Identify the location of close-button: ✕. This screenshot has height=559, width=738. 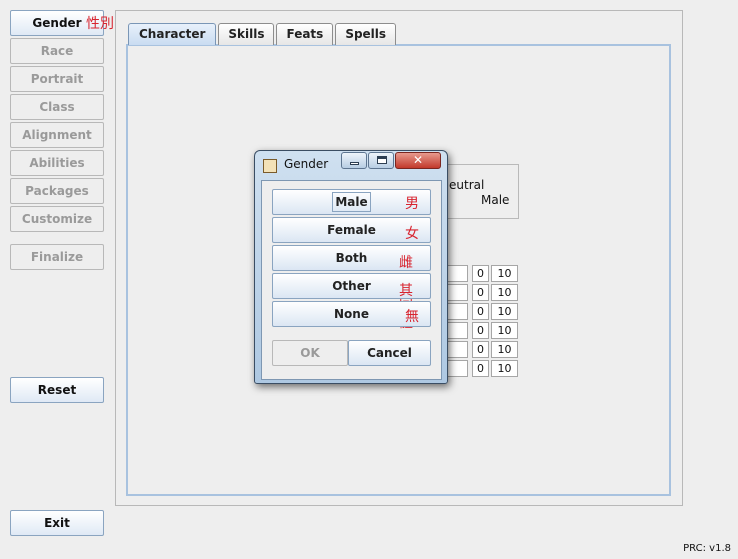
(418, 160).